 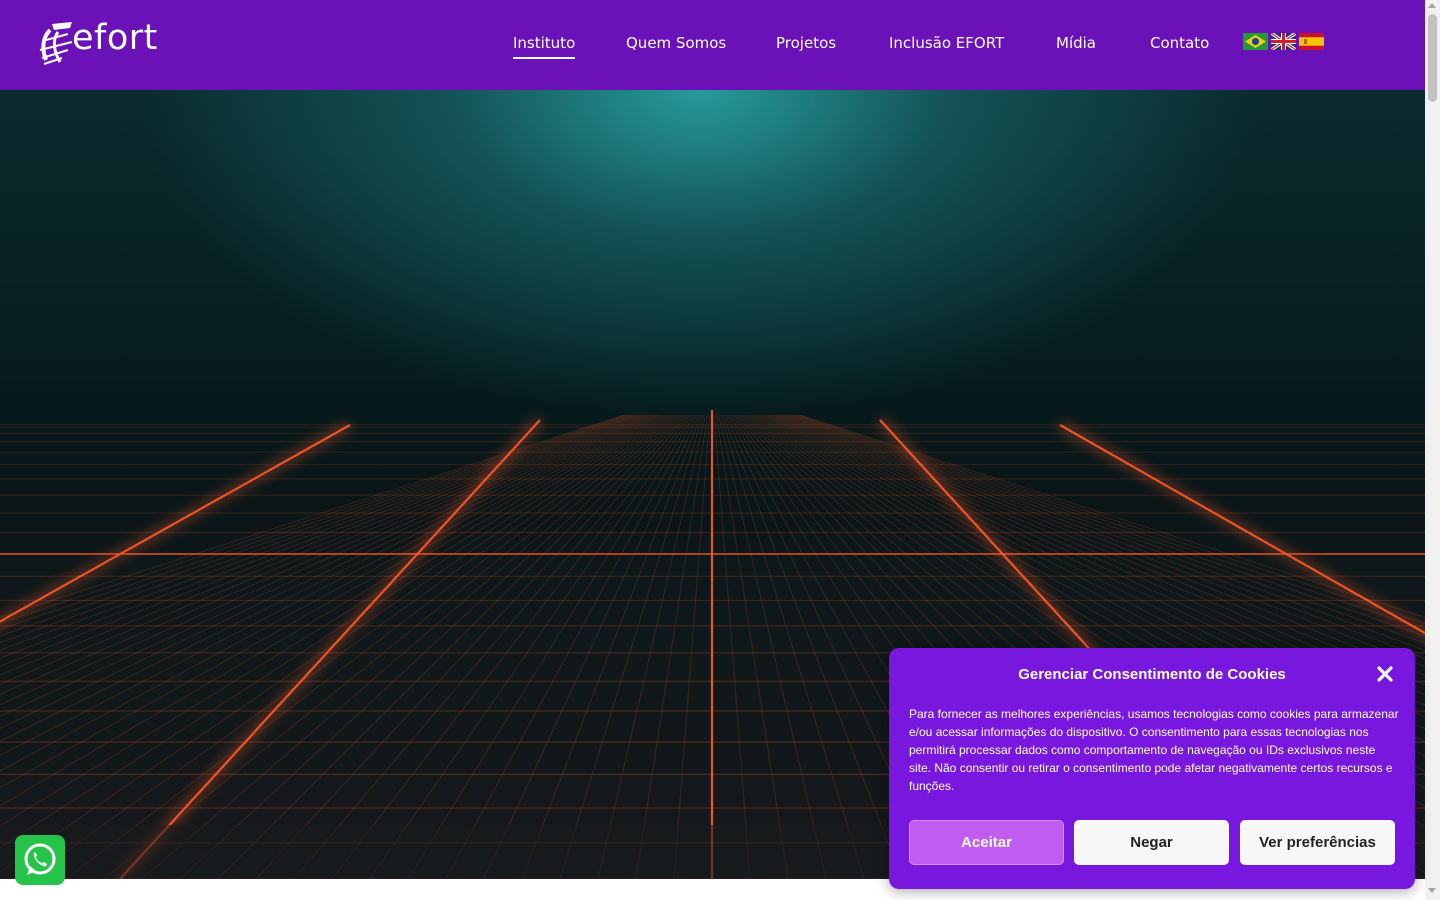 I want to click on uk-flag-icon, so click(x=1283, y=41).